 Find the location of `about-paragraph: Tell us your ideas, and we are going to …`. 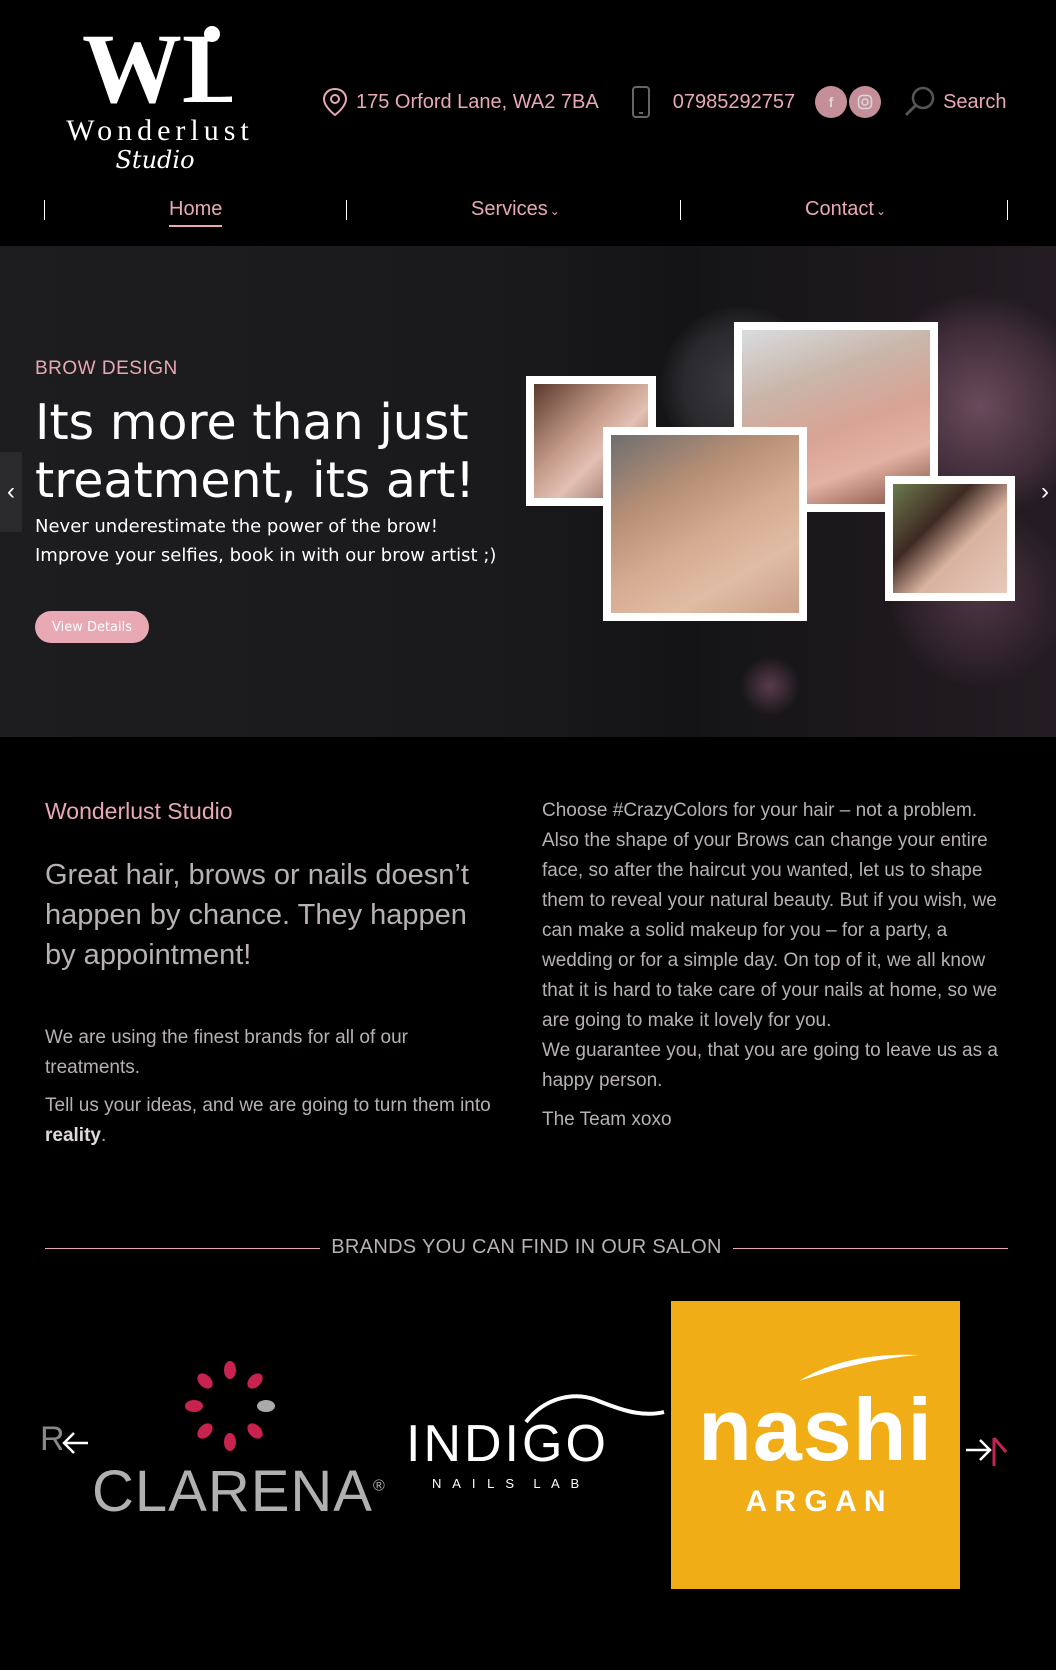

about-paragraph: Tell us your ideas, and we are going to … is located at coordinates (268, 1120).